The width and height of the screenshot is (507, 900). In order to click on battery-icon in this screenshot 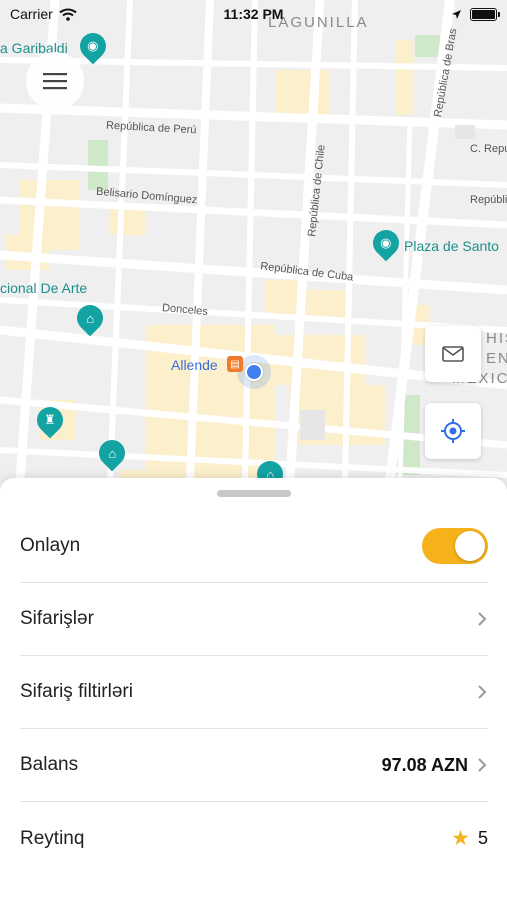, I will do `click(485, 14)`.